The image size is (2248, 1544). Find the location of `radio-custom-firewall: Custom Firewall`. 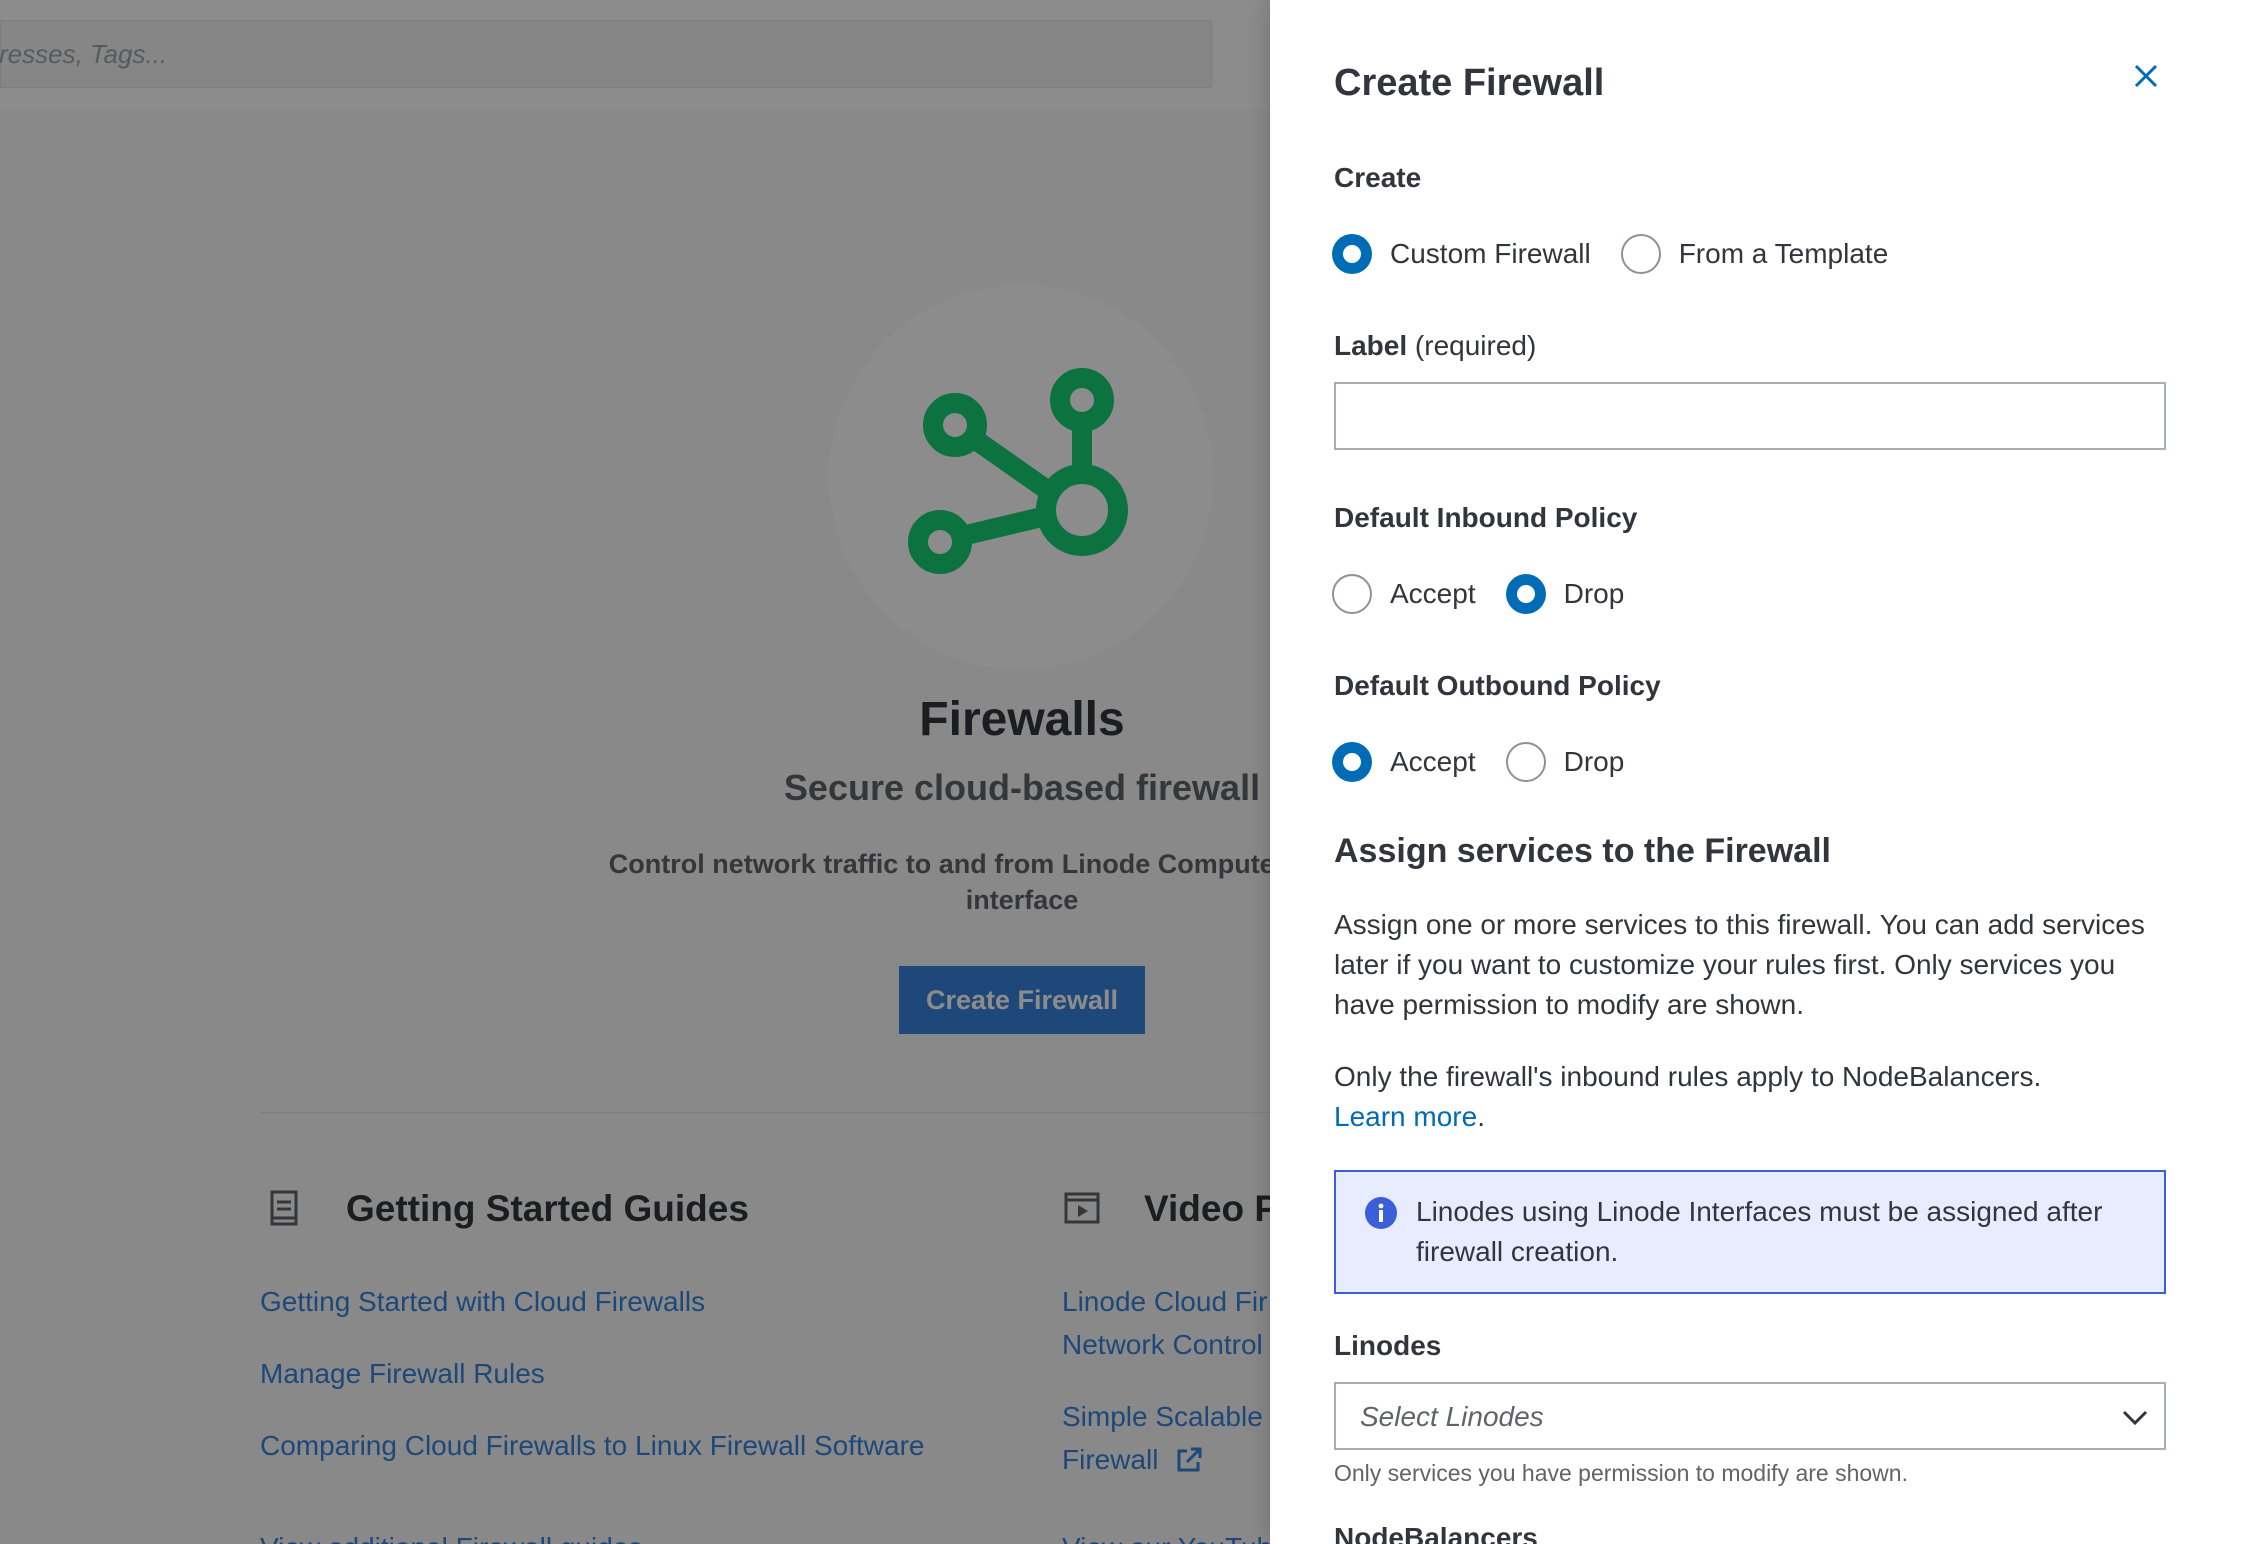

radio-custom-firewall: Custom Firewall is located at coordinates (1461, 254).